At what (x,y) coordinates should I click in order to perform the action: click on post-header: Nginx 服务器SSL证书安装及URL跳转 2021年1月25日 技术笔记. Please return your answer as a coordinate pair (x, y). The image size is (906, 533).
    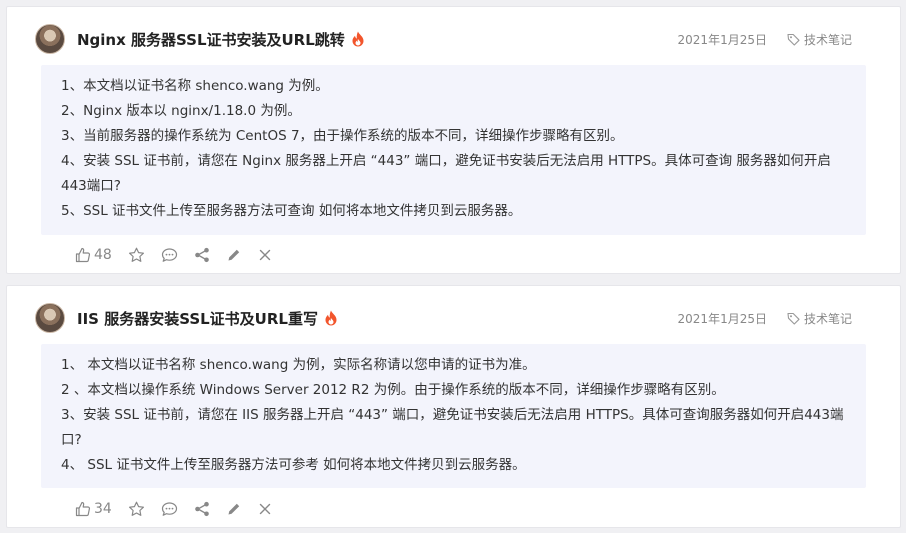
    Looking at the image, I should click on (443, 39).